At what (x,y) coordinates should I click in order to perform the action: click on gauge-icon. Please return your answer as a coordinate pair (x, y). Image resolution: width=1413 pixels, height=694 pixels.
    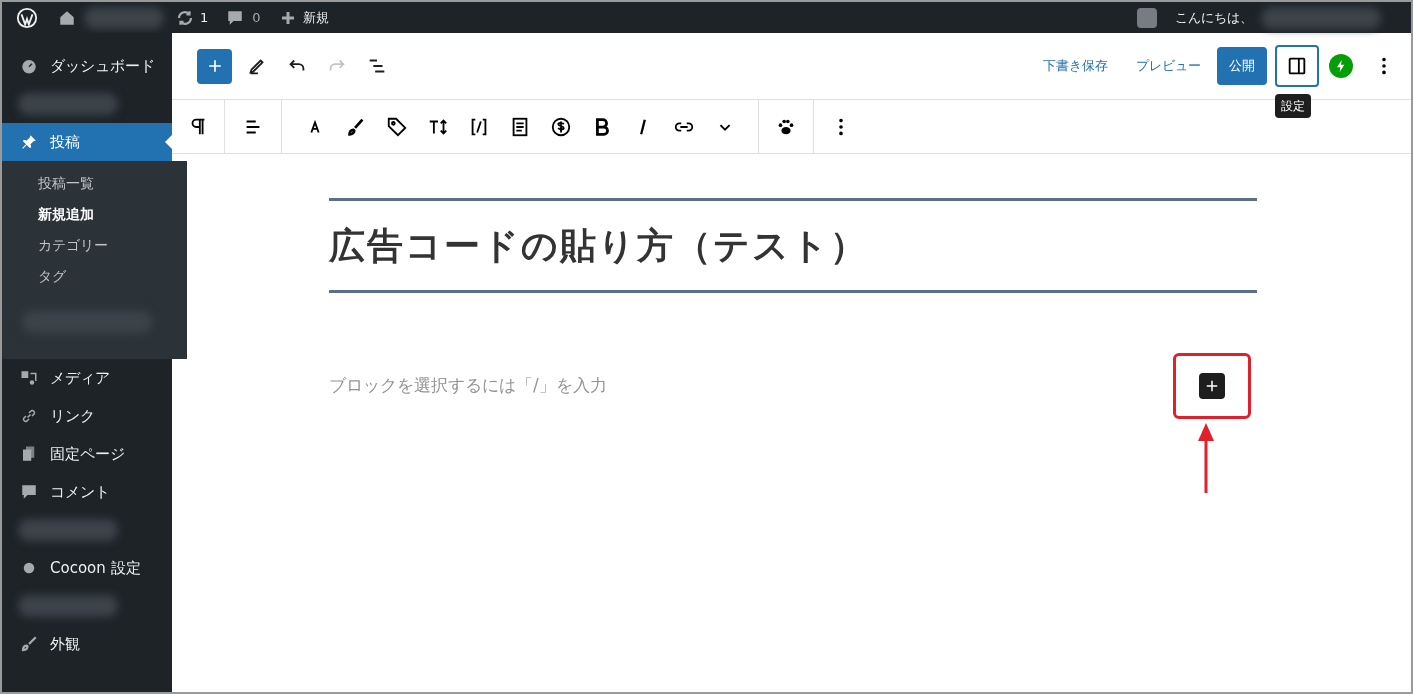
    Looking at the image, I should click on (29, 66).